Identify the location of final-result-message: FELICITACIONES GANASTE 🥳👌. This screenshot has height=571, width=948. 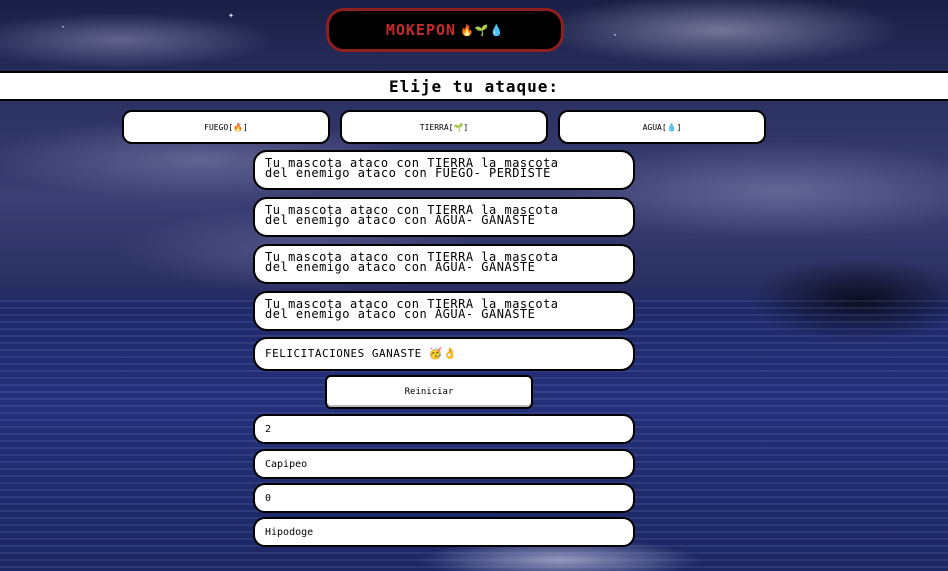
(444, 354).